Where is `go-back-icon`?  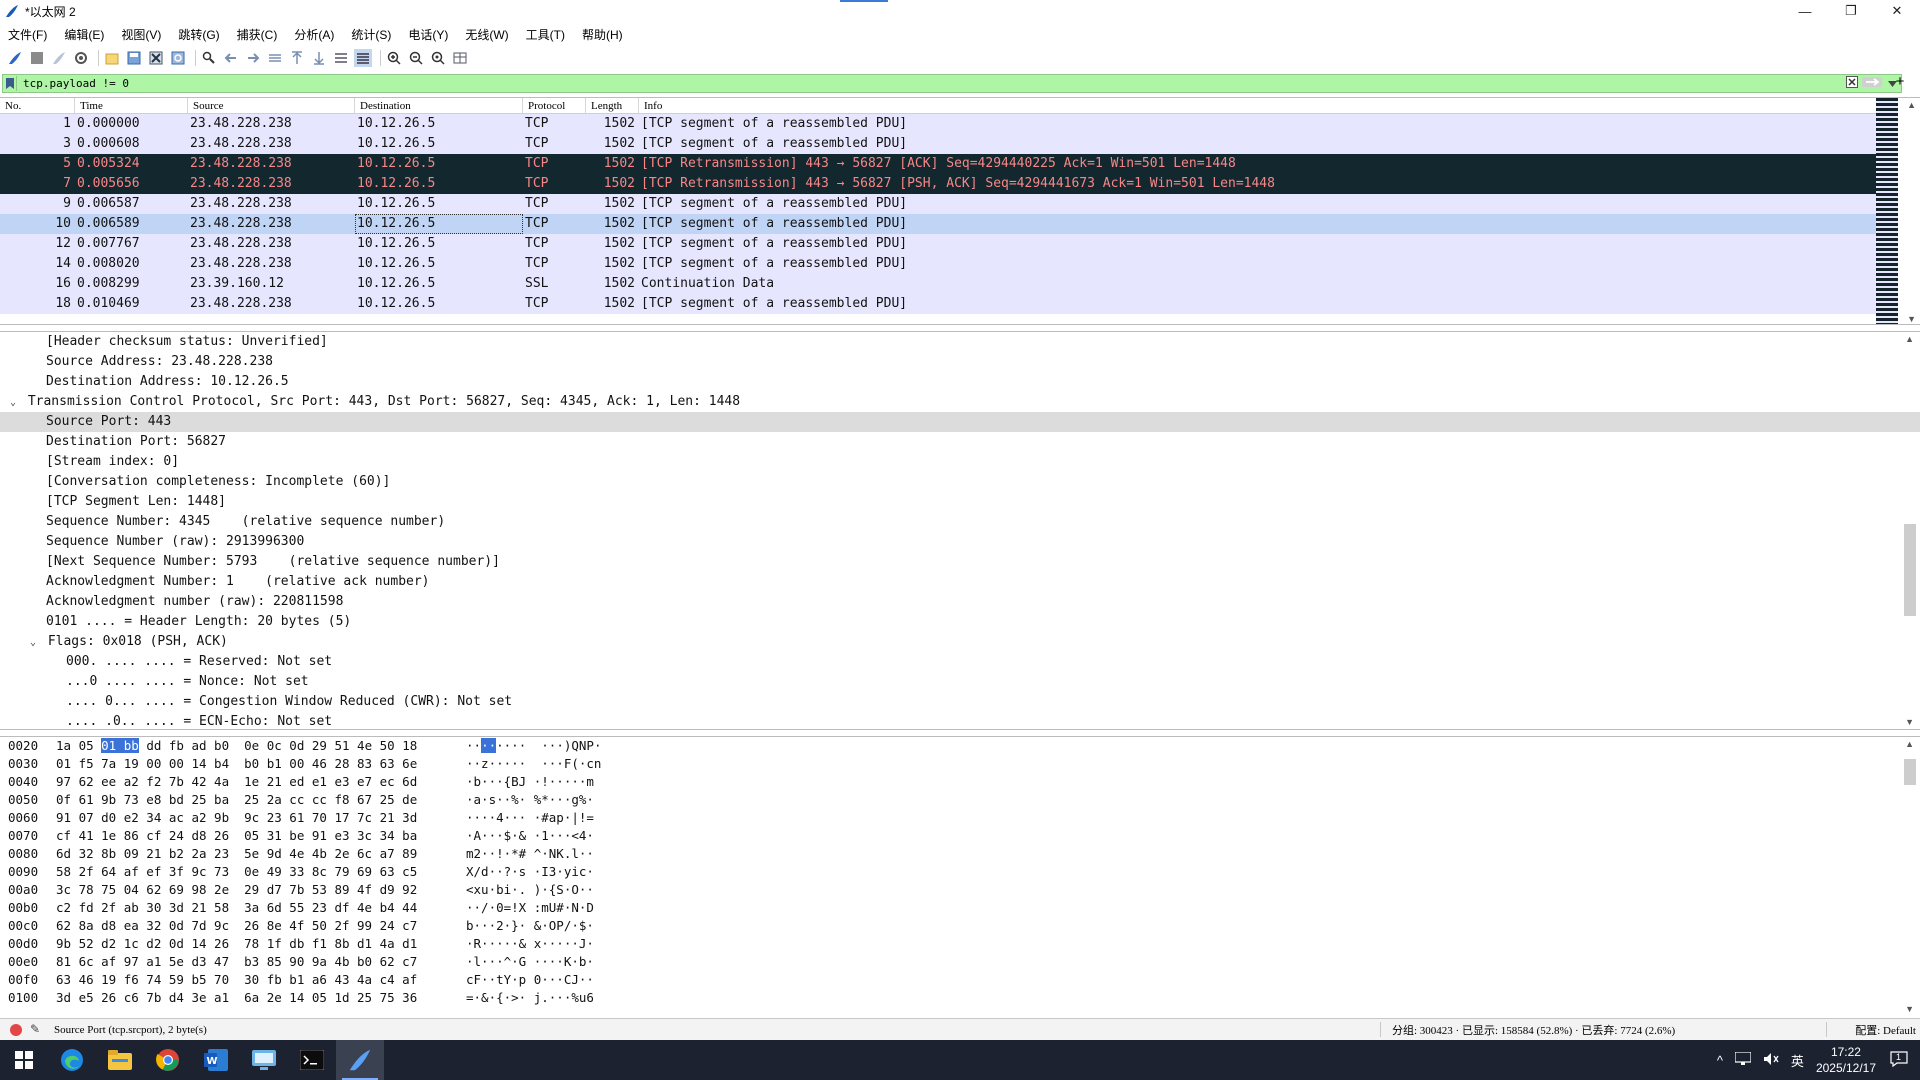
go-back-icon is located at coordinates (231, 58).